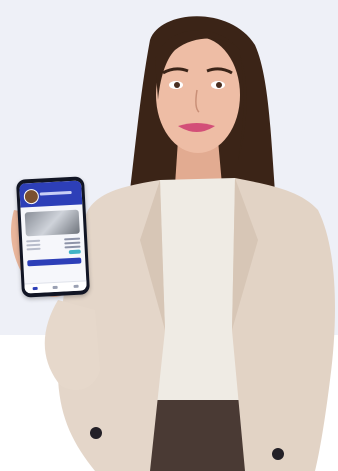  I want to click on app-header, so click(51, 194).